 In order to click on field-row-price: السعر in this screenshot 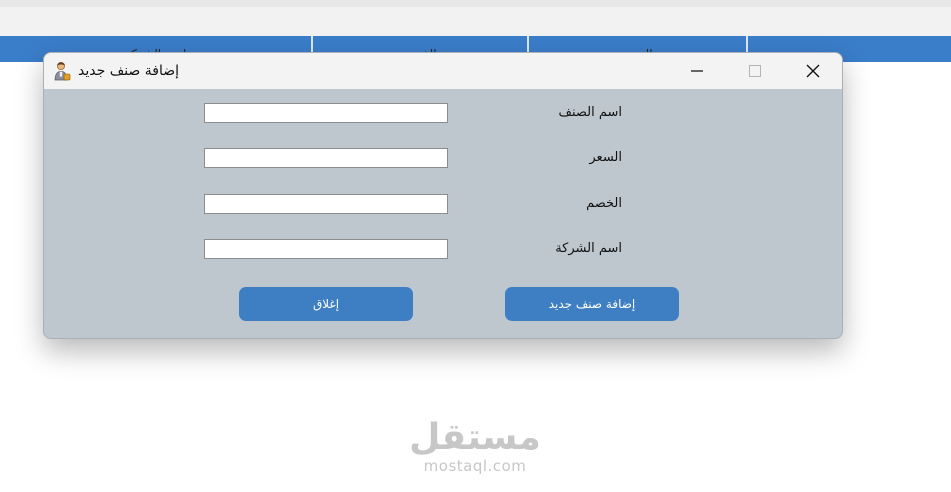, I will do `click(443, 160)`.